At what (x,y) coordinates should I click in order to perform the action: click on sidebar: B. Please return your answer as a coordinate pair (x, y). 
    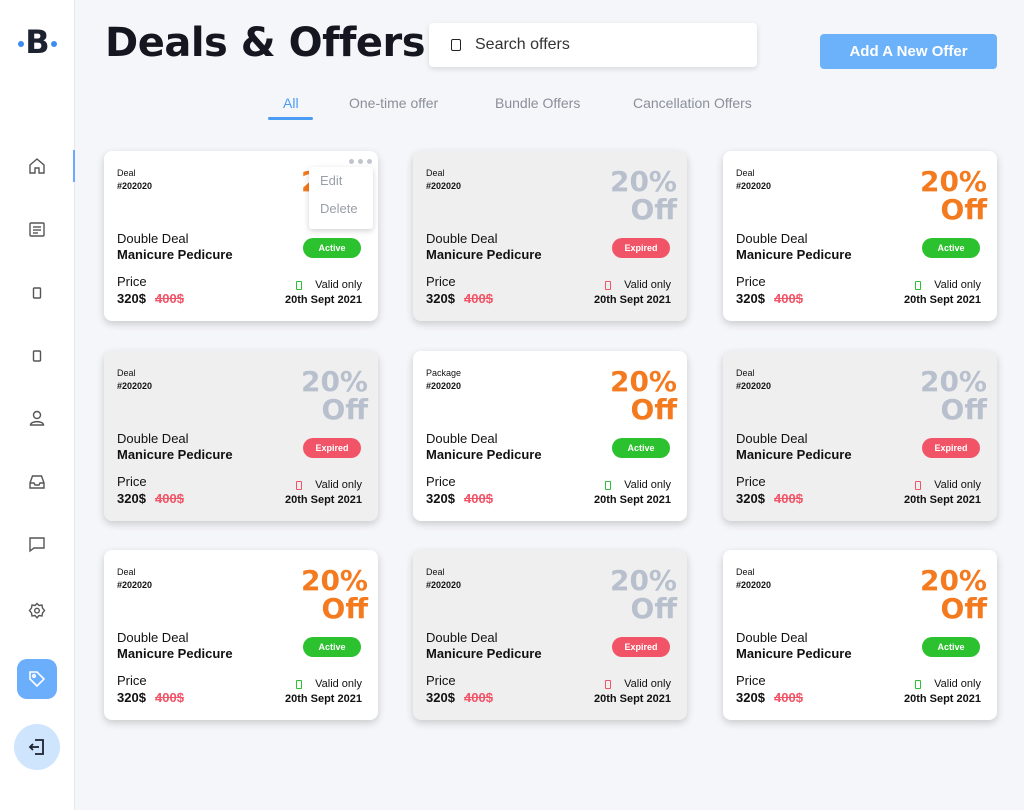
    Looking at the image, I should click on (37, 405).